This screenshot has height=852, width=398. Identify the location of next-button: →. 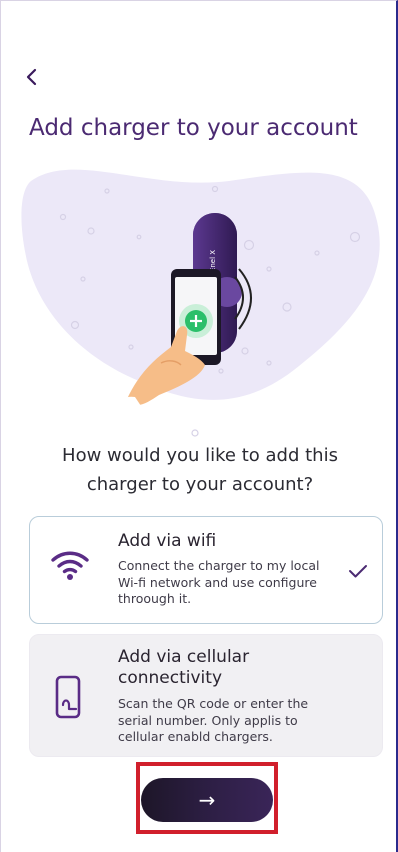
(207, 800).